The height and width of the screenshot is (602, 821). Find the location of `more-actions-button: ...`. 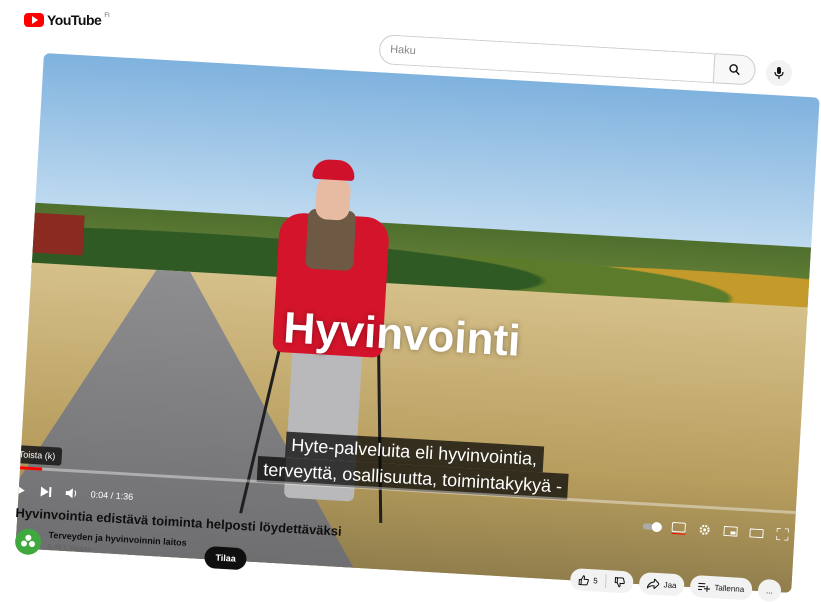

more-actions-button: ... is located at coordinates (769, 590).